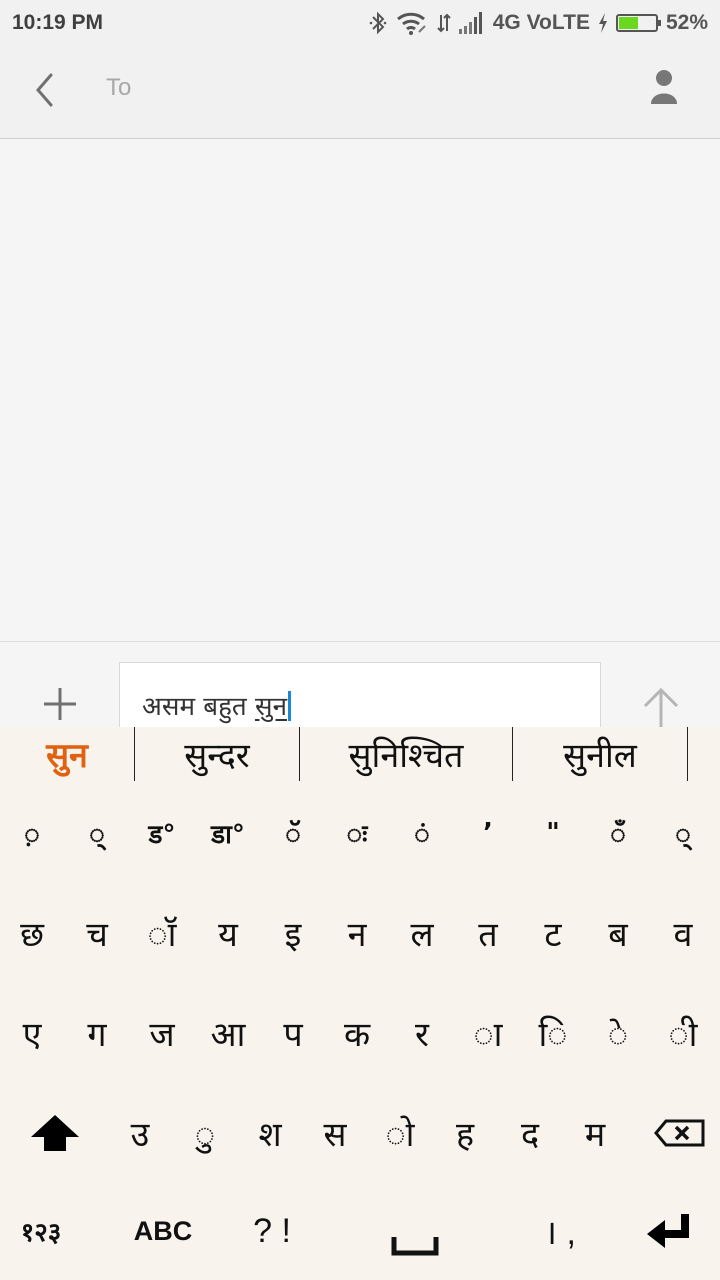 The height and width of the screenshot is (1280, 720). Describe the element at coordinates (272, 1231) in the screenshot. I see `punctuation-key: ? !` at that location.